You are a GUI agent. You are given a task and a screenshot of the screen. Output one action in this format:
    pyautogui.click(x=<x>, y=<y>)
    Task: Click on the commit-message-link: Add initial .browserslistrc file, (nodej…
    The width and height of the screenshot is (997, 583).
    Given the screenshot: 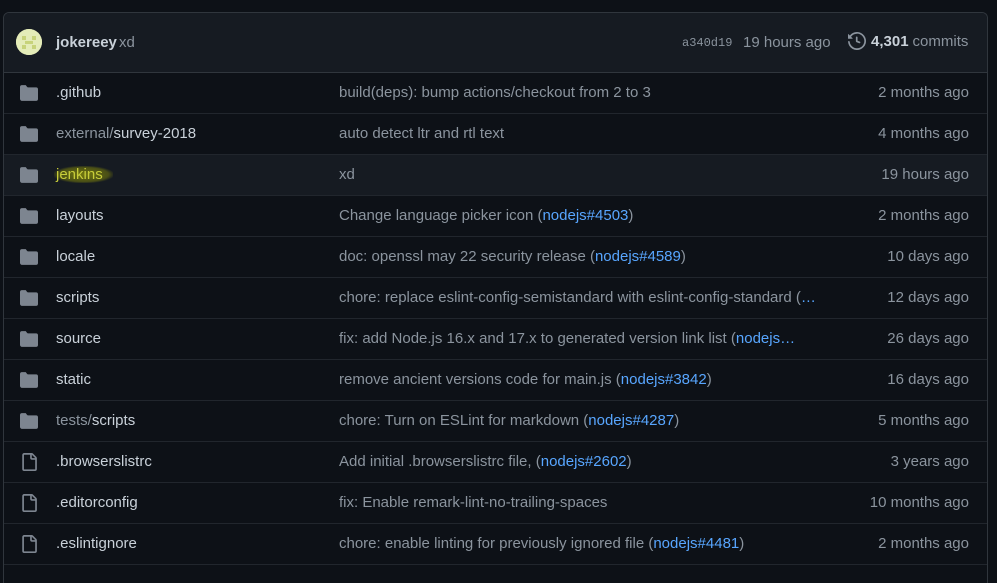 What is the action you would take?
    pyautogui.click(x=584, y=461)
    